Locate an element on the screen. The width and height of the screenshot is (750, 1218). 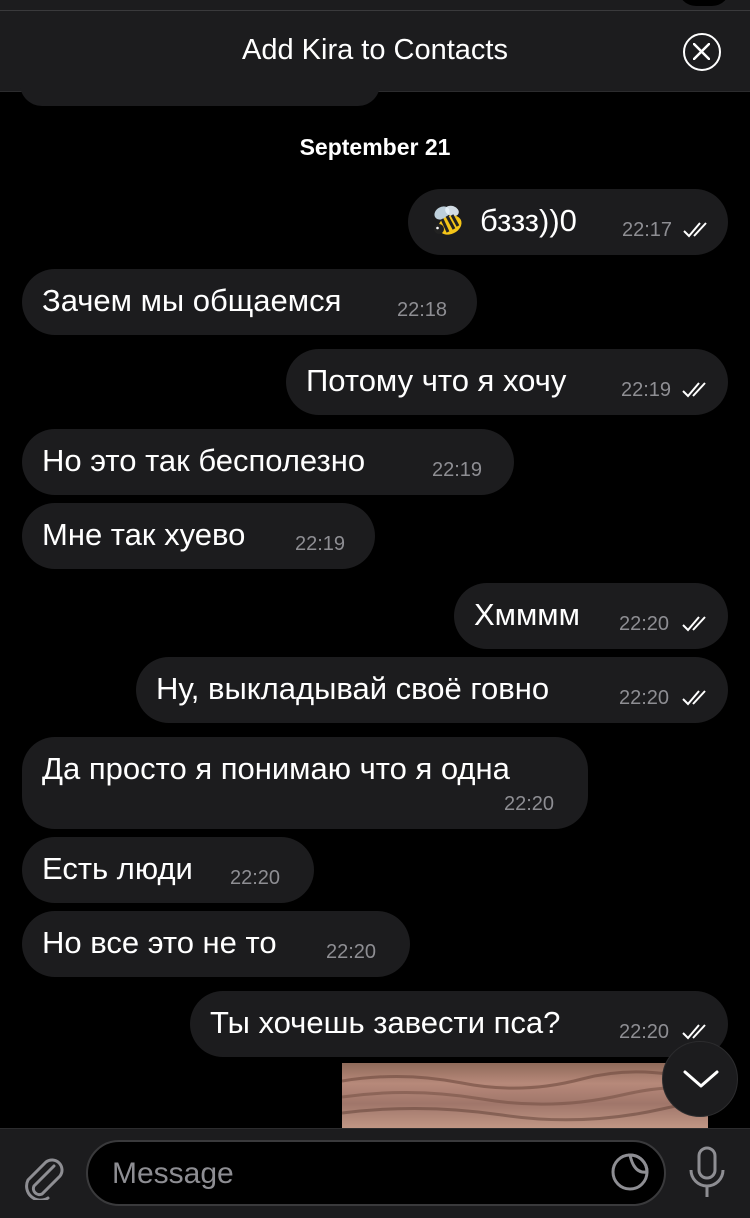
message-text: Но все это не то is located at coordinates (159, 942).